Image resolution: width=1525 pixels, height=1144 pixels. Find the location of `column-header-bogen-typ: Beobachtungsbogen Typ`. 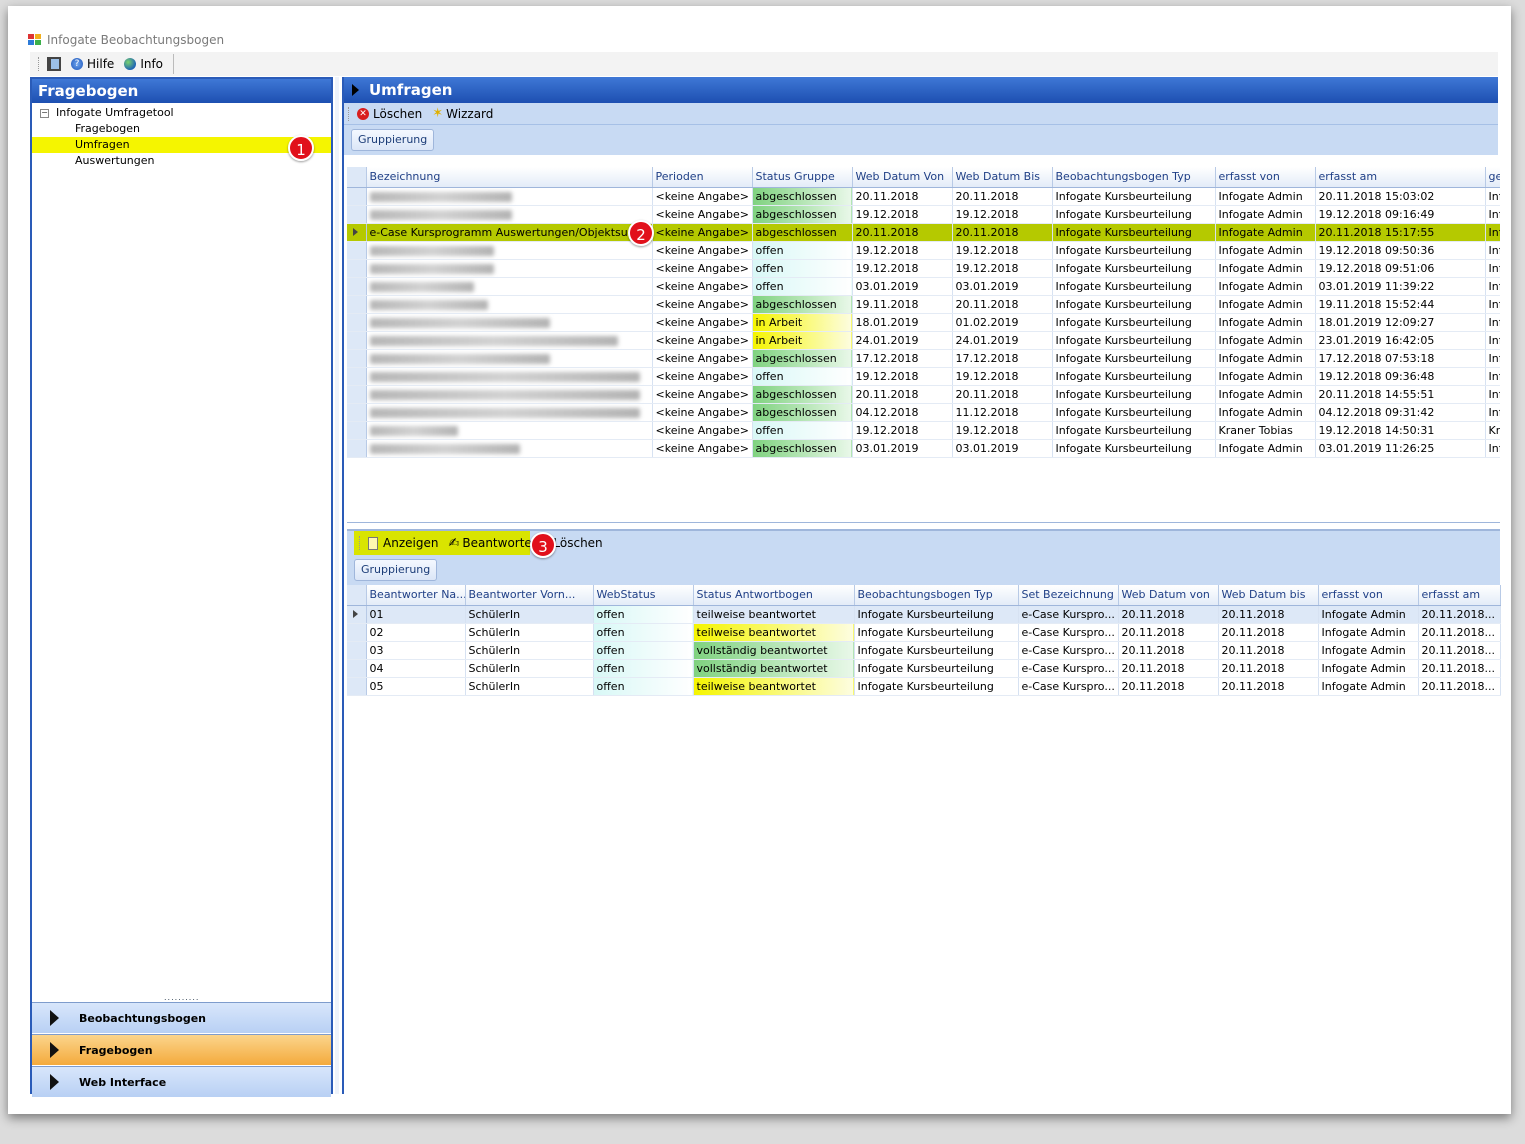

column-header-bogen-typ: Beobachtungsbogen Typ is located at coordinates (1134, 177).